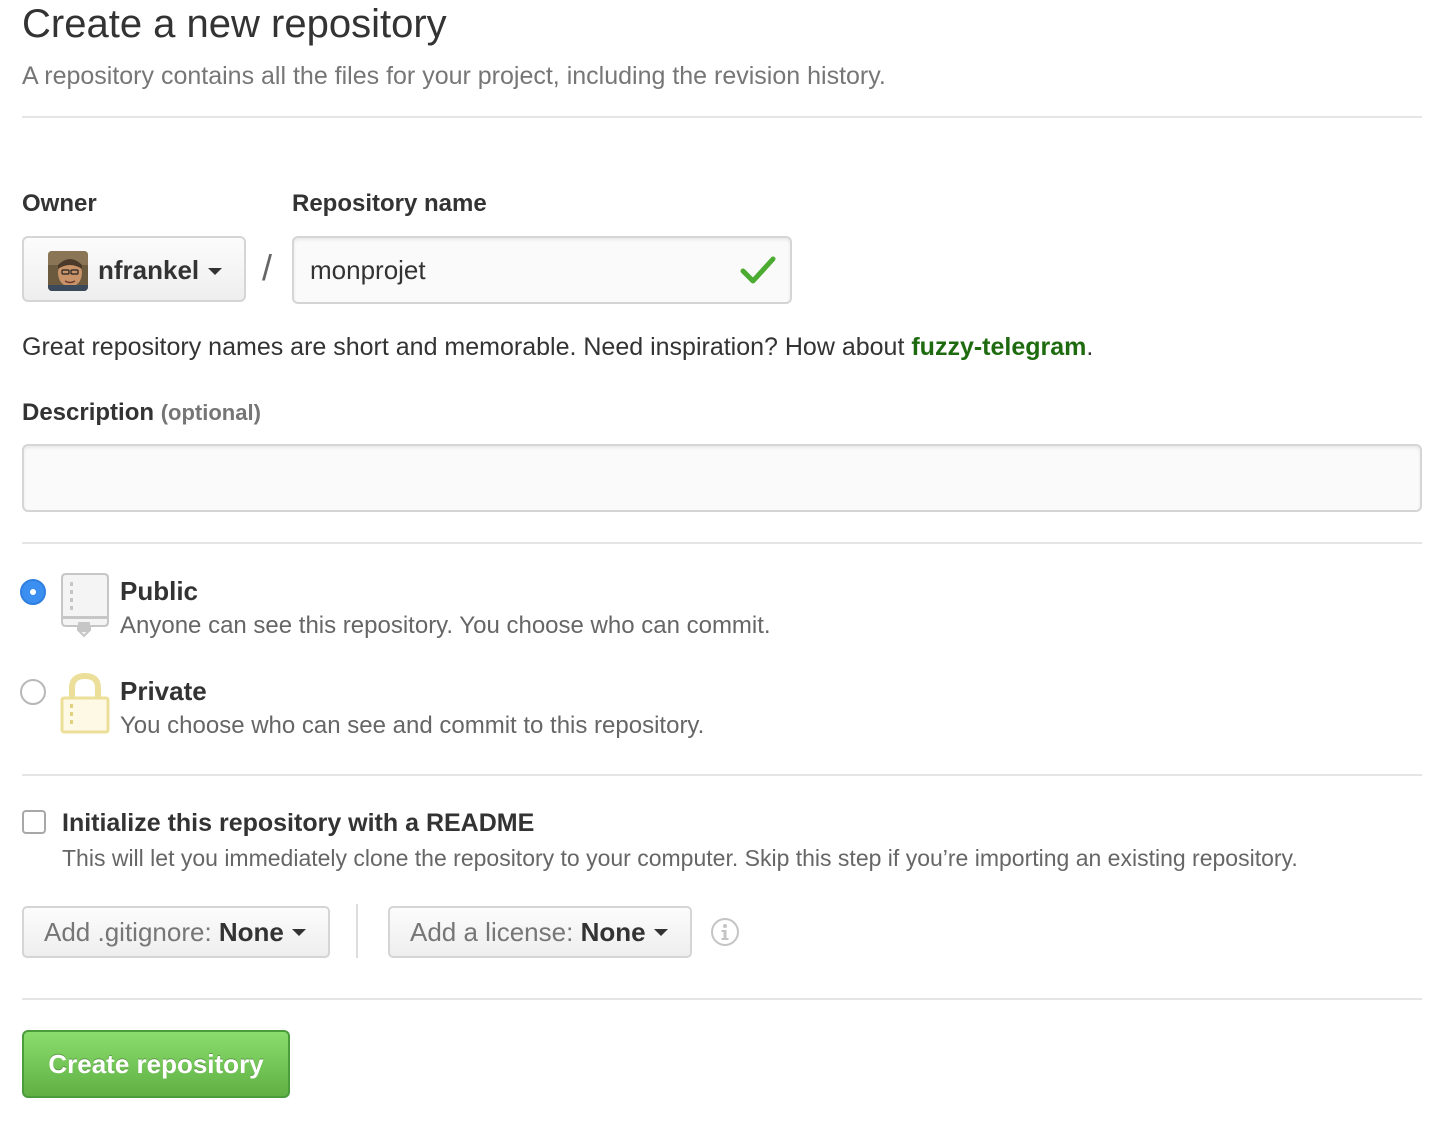 This screenshot has width=1450, height=1122. Describe the element at coordinates (156, 1064) in the screenshot. I see `create-repository-button: Create repository` at that location.